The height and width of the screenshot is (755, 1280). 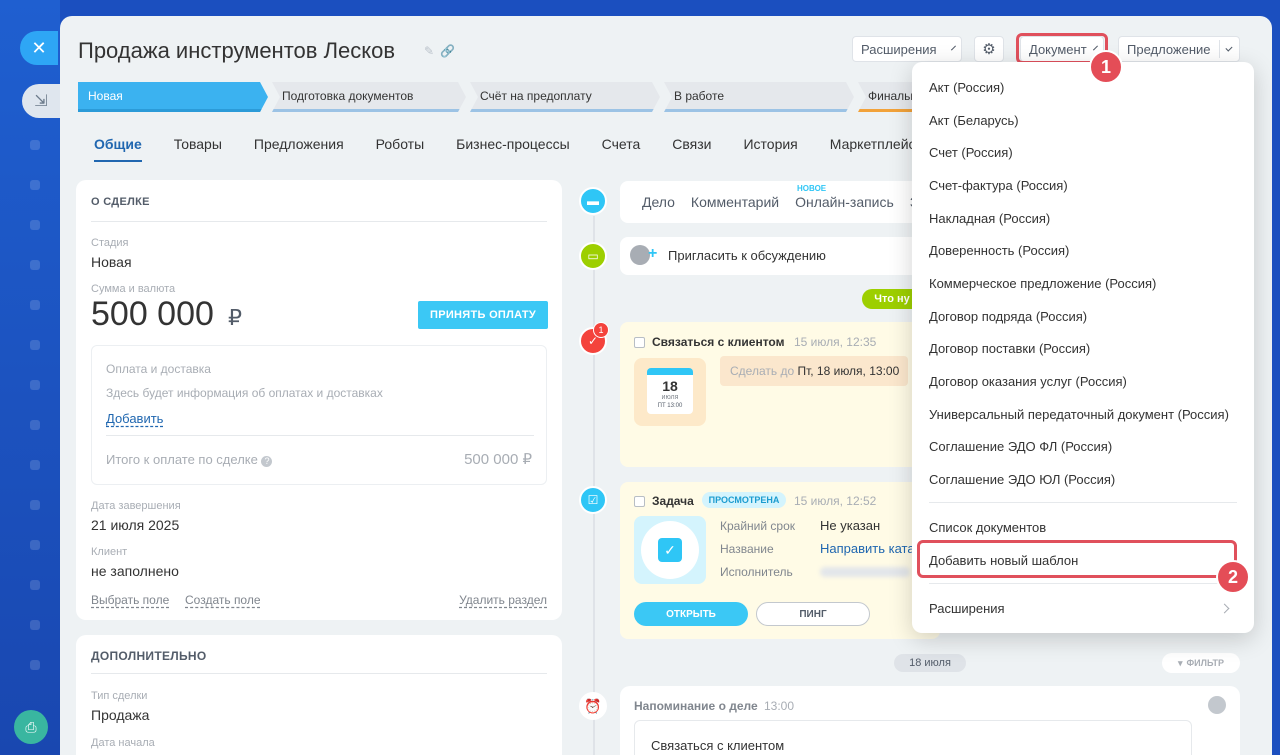 I want to click on minimize-slider-button: ⇲, so click(x=41, y=101).